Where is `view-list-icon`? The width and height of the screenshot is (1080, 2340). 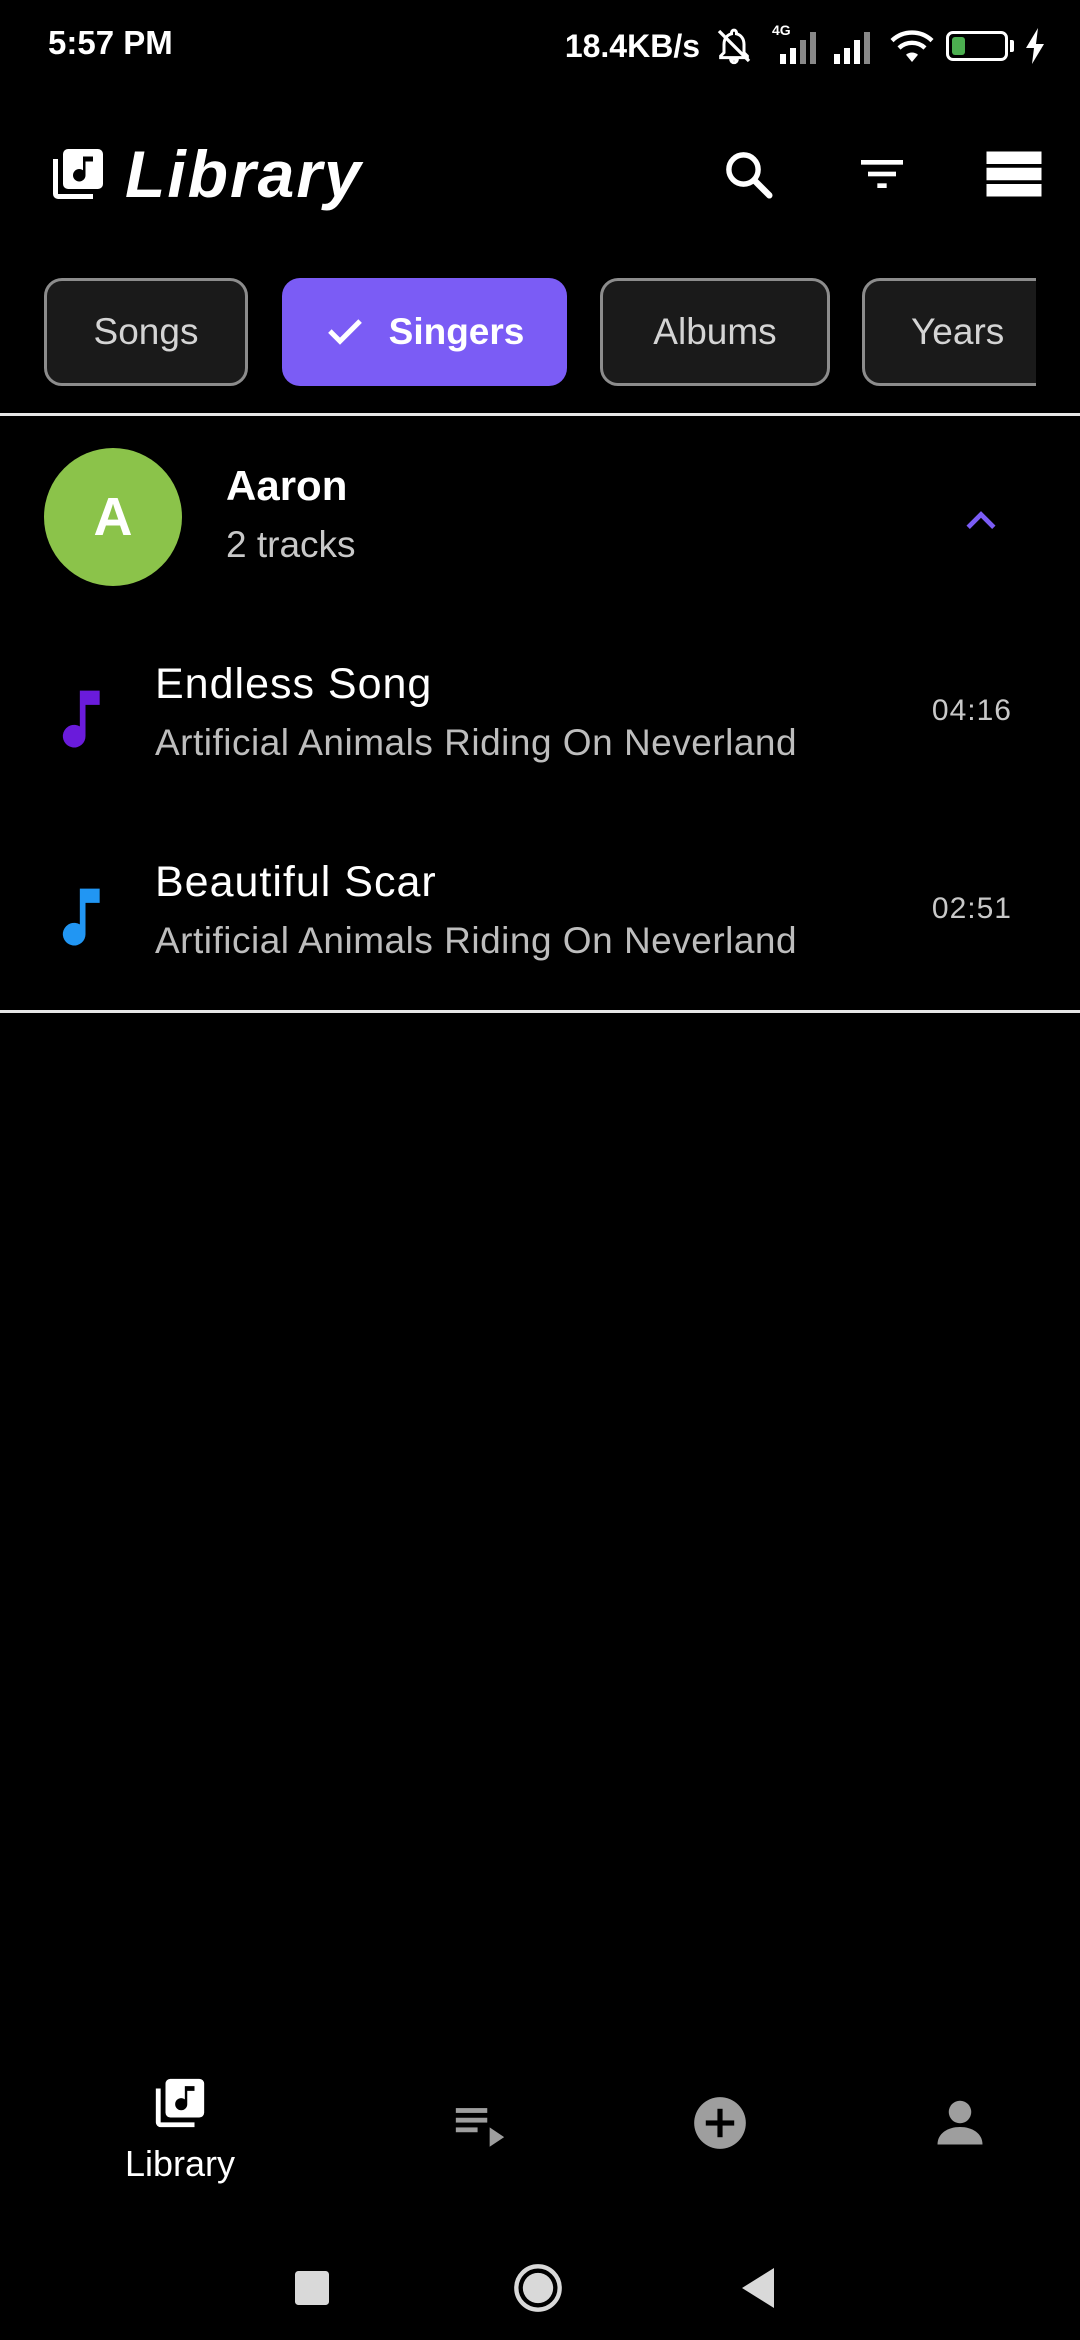 view-list-icon is located at coordinates (1014, 176).